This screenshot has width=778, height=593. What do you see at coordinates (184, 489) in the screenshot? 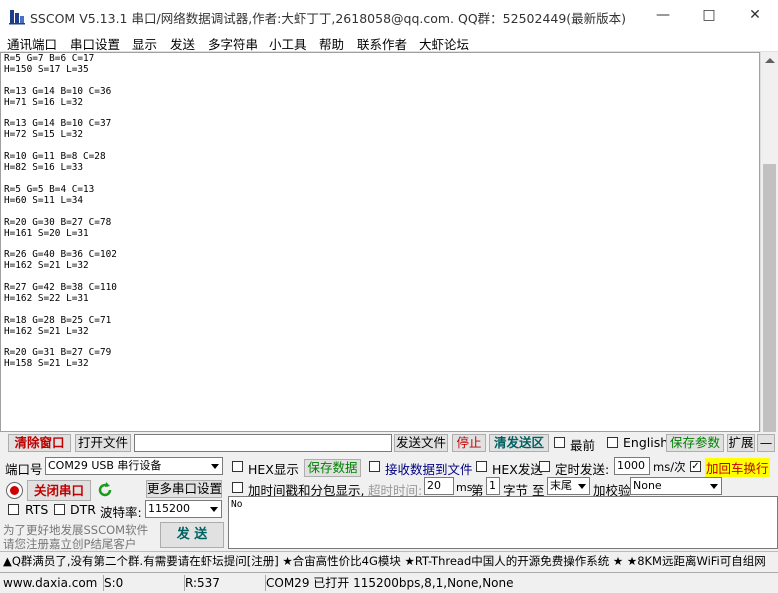
I see `more-settings-button: 更多串口设置` at bounding box center [184, 489].